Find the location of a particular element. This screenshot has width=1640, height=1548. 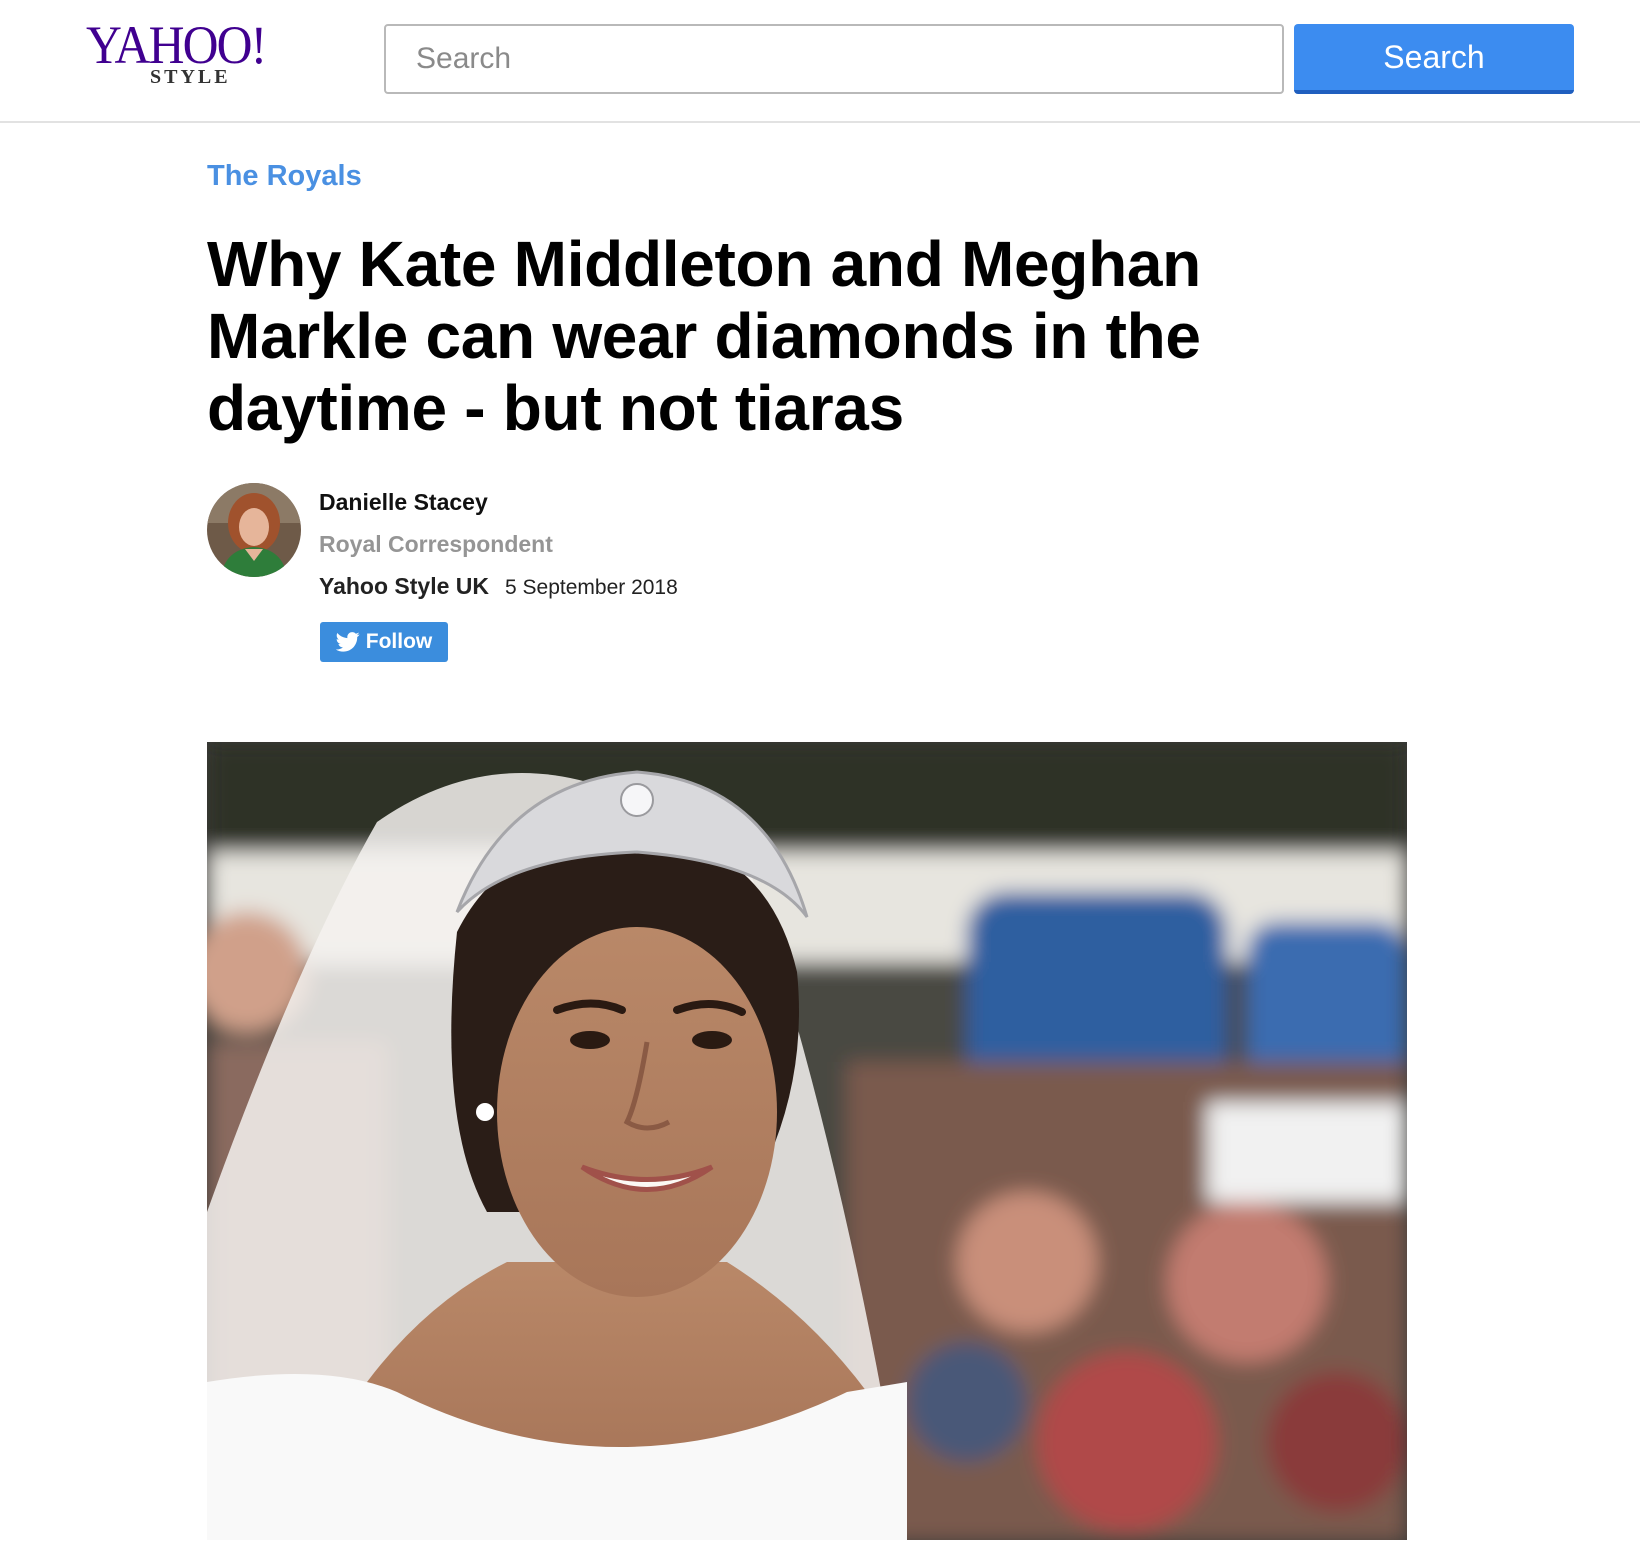

publish-date: 5 September 2018 is located at coordinates (591, 587).